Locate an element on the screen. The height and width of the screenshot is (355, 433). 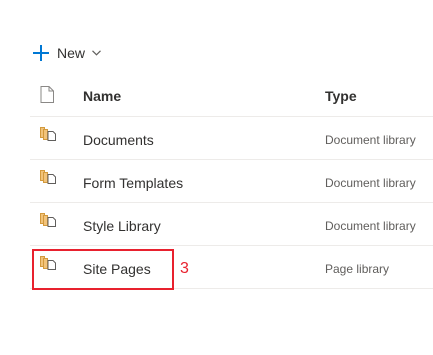
column-header-name: Name is located at coordinates (102, 96).